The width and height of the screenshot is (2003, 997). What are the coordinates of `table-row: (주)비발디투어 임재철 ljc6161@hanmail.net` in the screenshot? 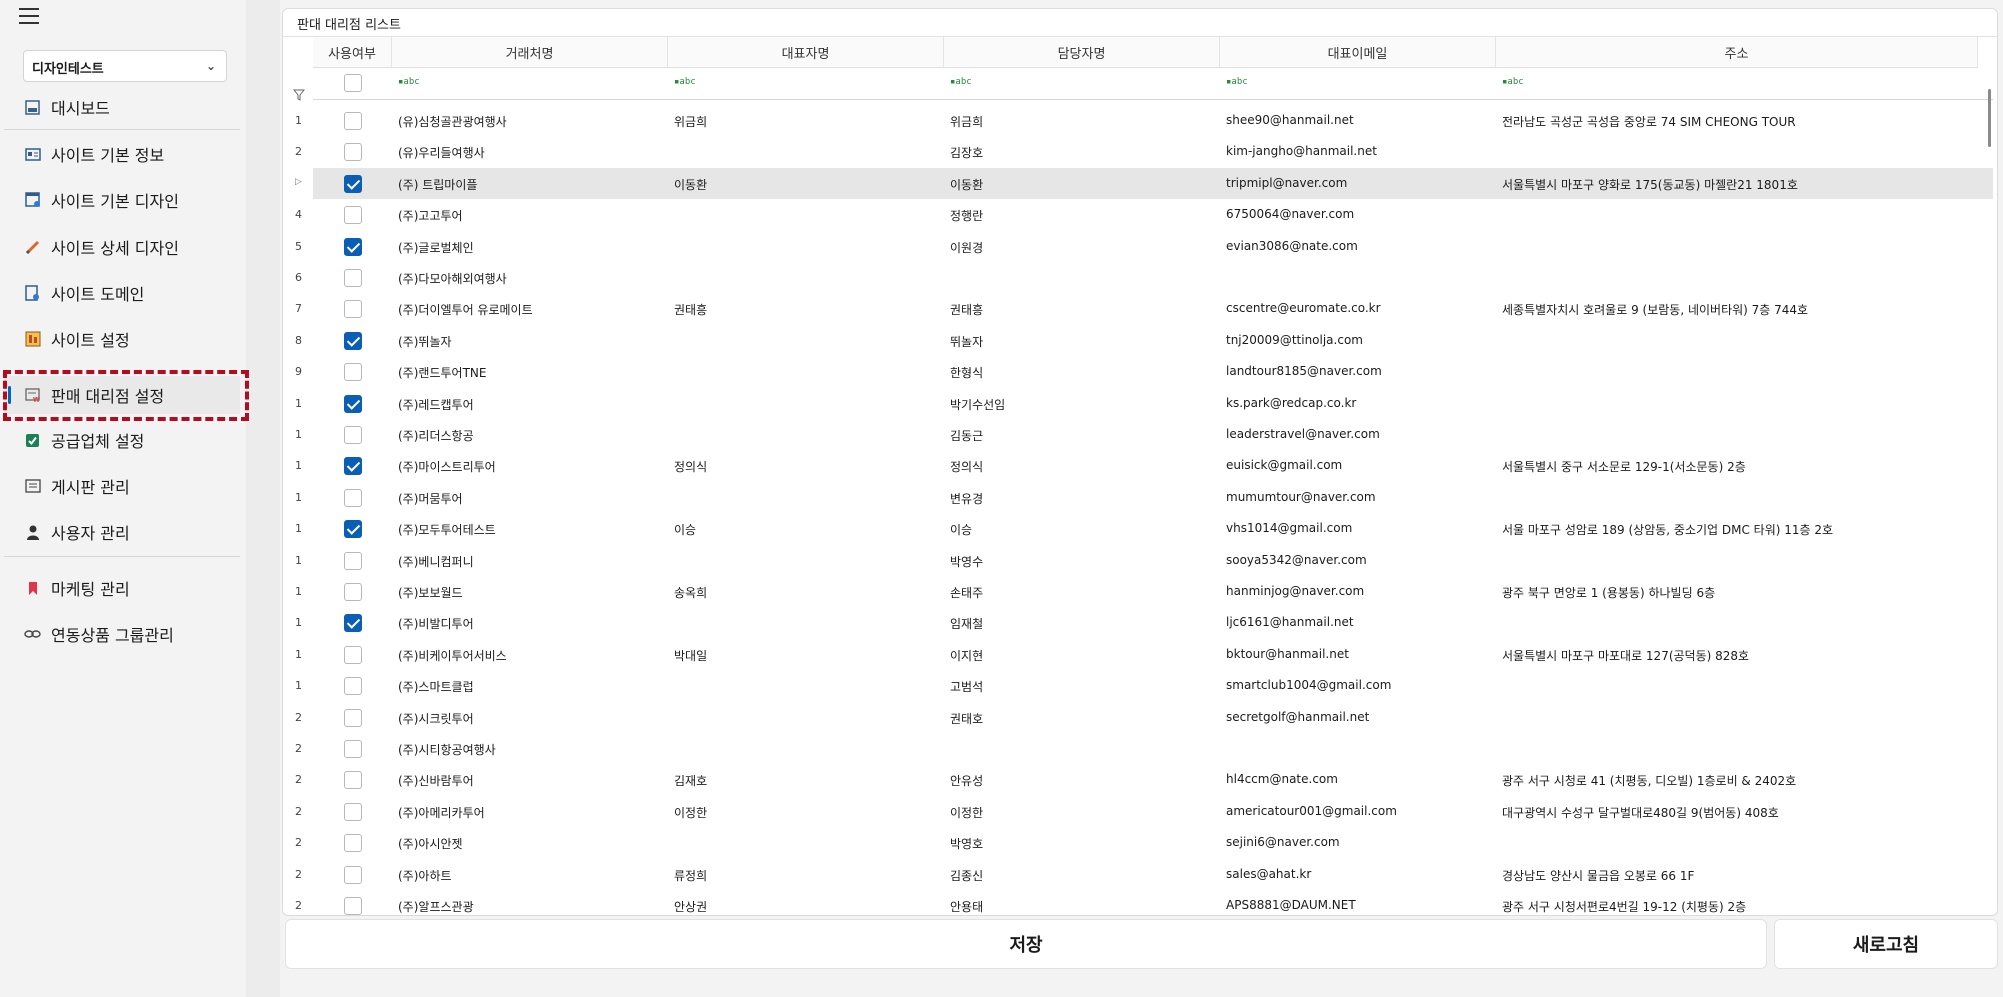 It's located at (1153, 622).